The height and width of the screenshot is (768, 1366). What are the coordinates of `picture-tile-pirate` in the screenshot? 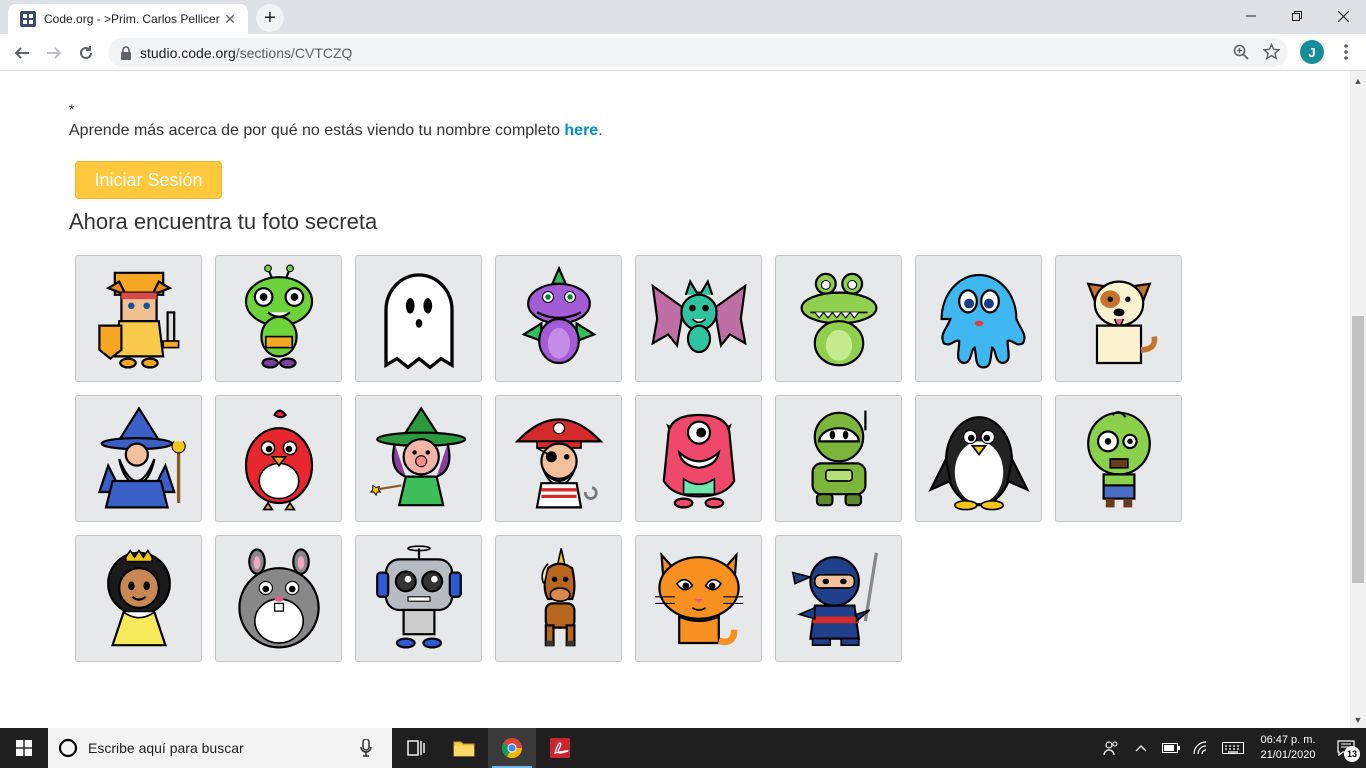 It's located at (558, 458).